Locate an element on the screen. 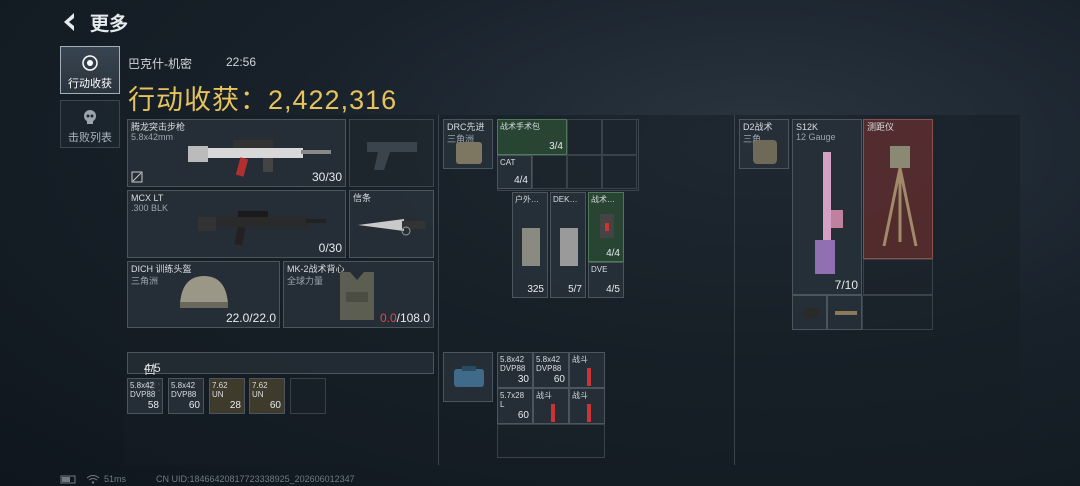 Image resolution: width=1080 pixels, height=486 pixels. item-faction: 三角洲 is located at coordinates (145, 281).